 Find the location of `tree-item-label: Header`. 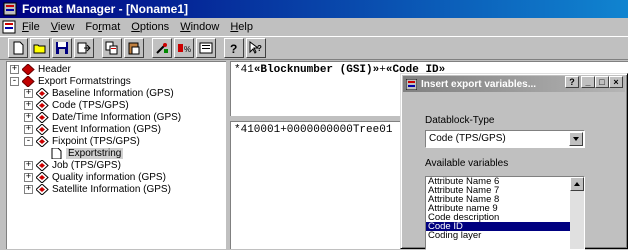

tree-item-label: Header is located at coordinates (54, 69).